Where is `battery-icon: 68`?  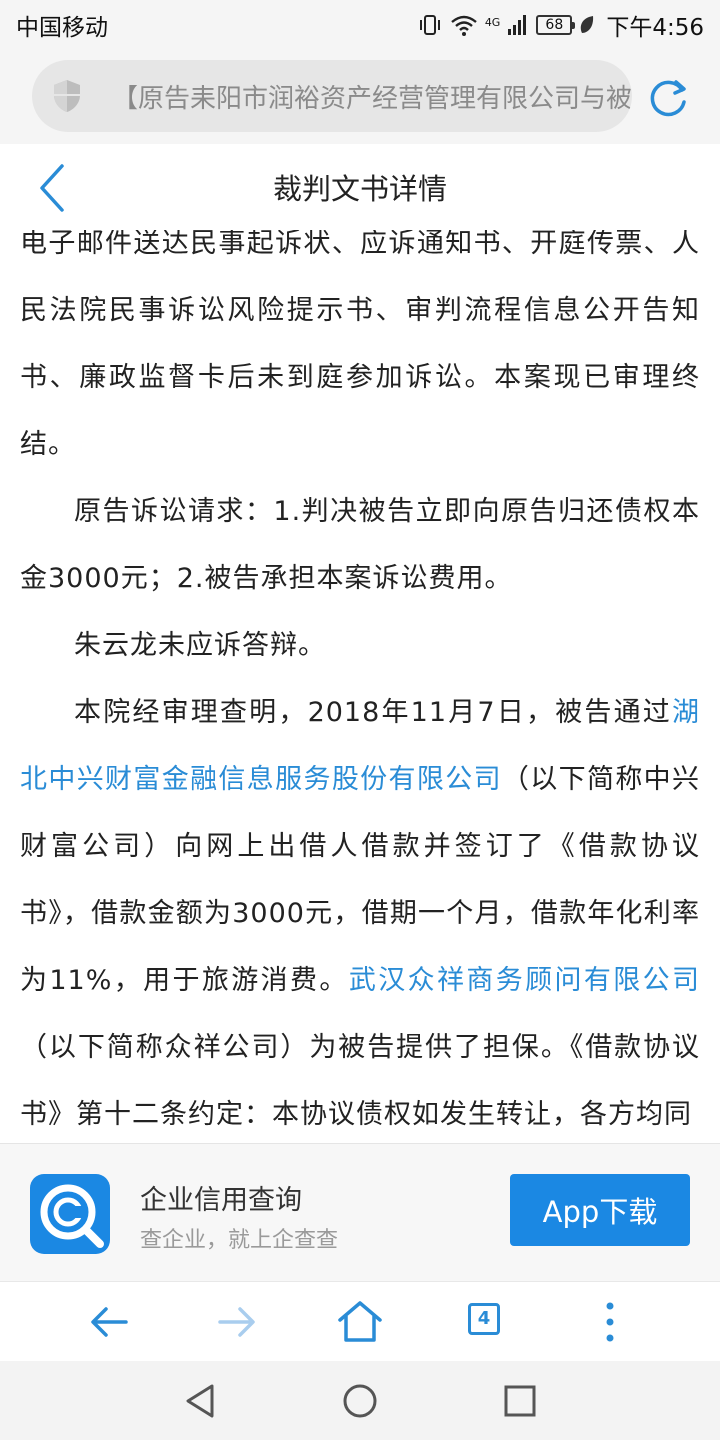 battery-icon: 68 is located at coordinates (556, 25).